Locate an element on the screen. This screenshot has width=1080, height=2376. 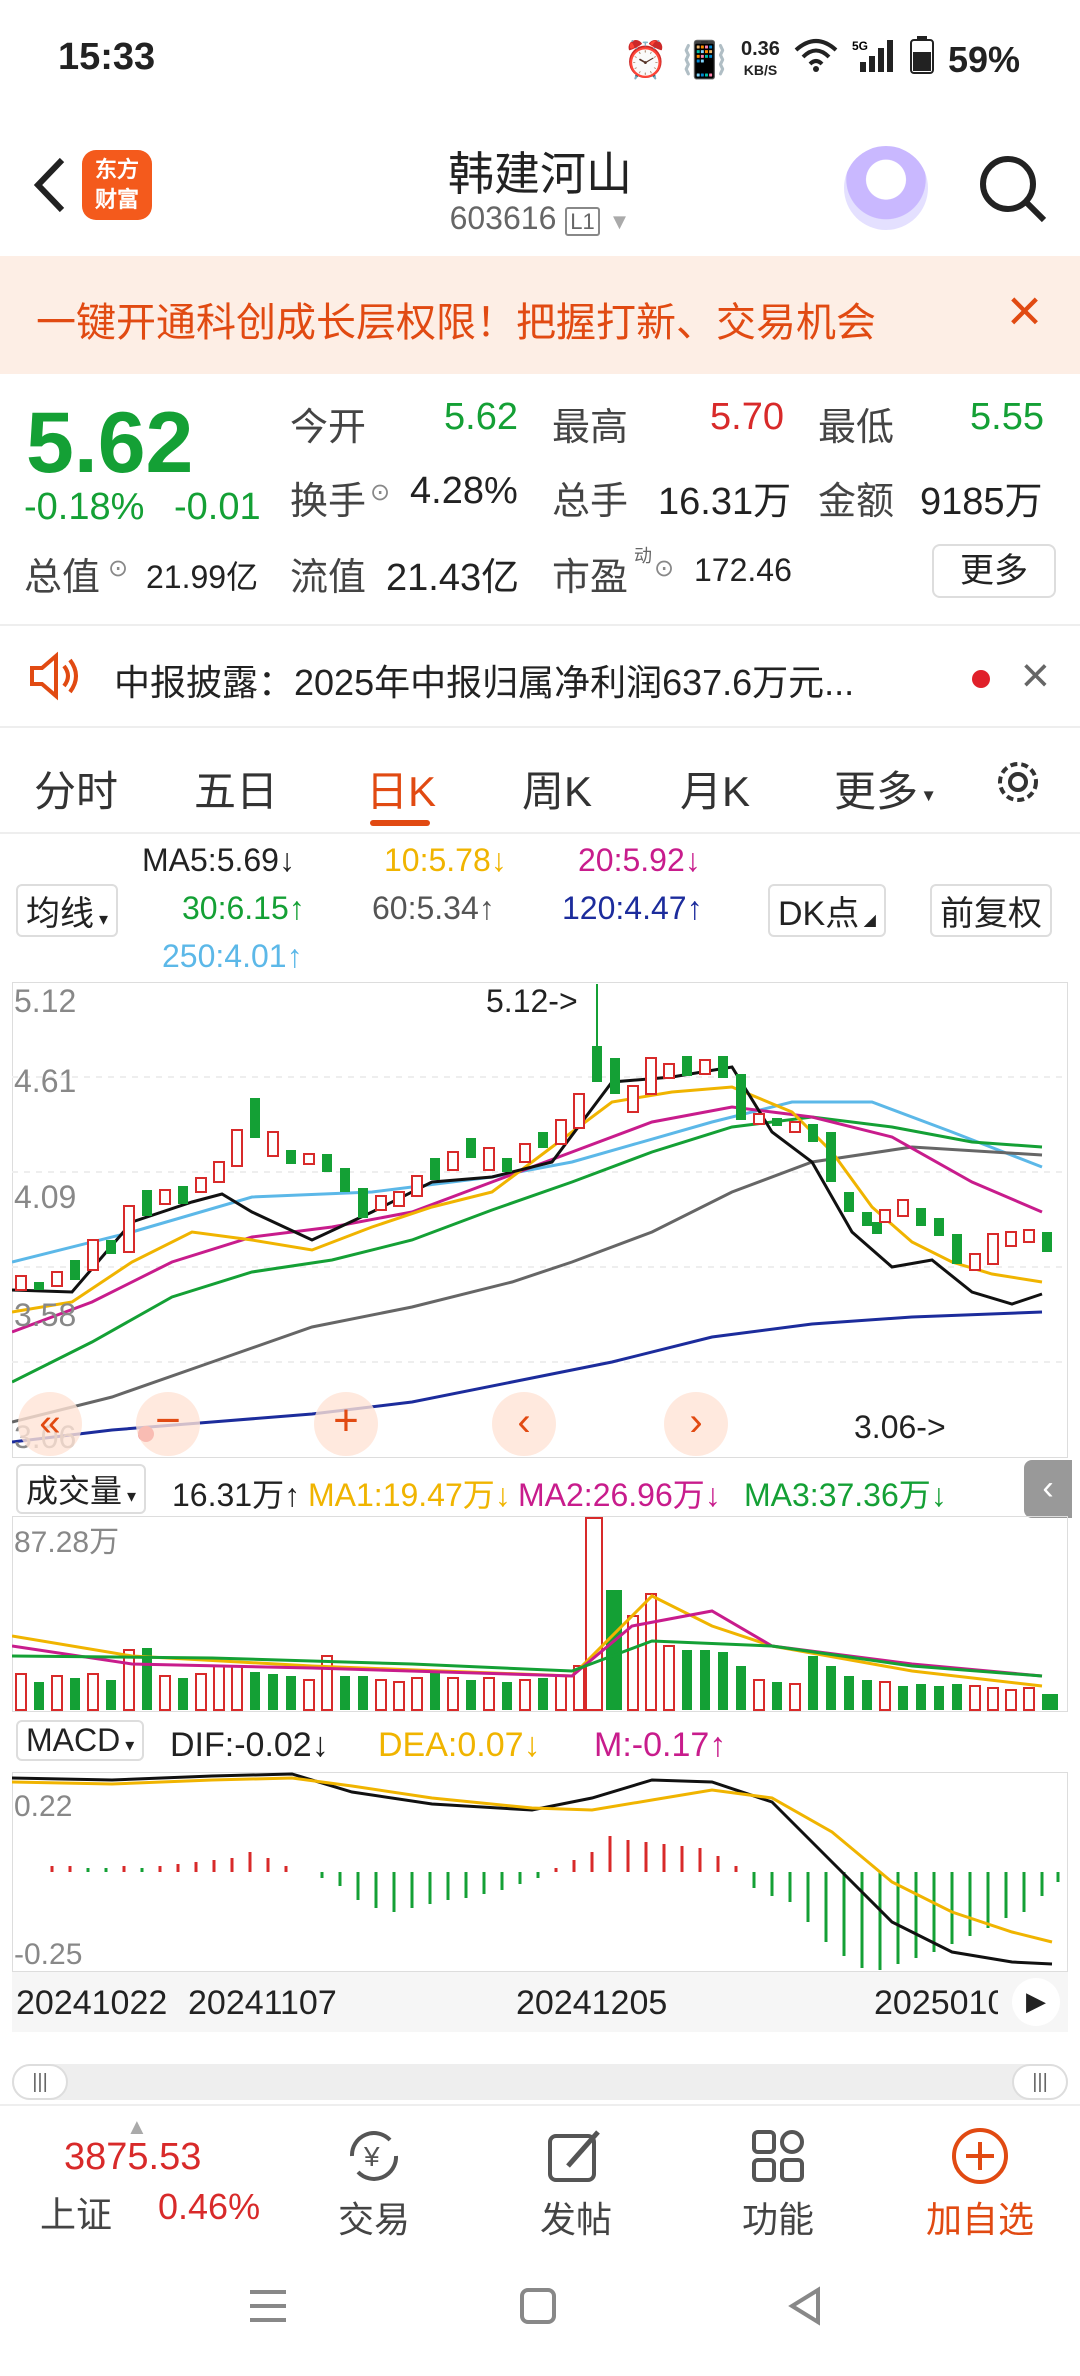
date-label: 20241022 is located at coordinates (92, 2003).